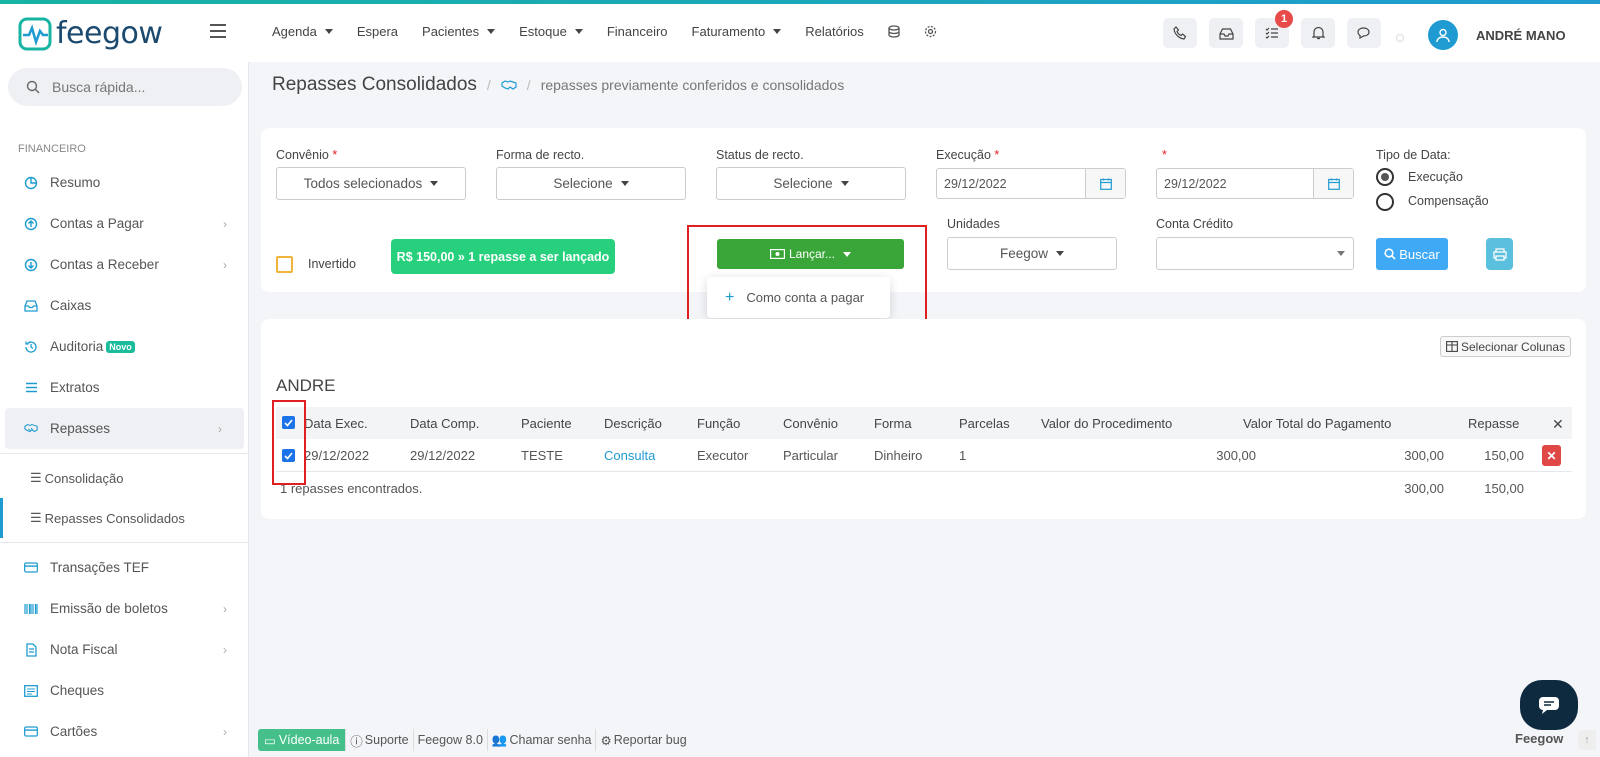 This screenshot has height=757, width=1600. I want to click on sidebar-subitem-repasses-consolidados: ☰ Repasses Consolidados, so click(124, 518).